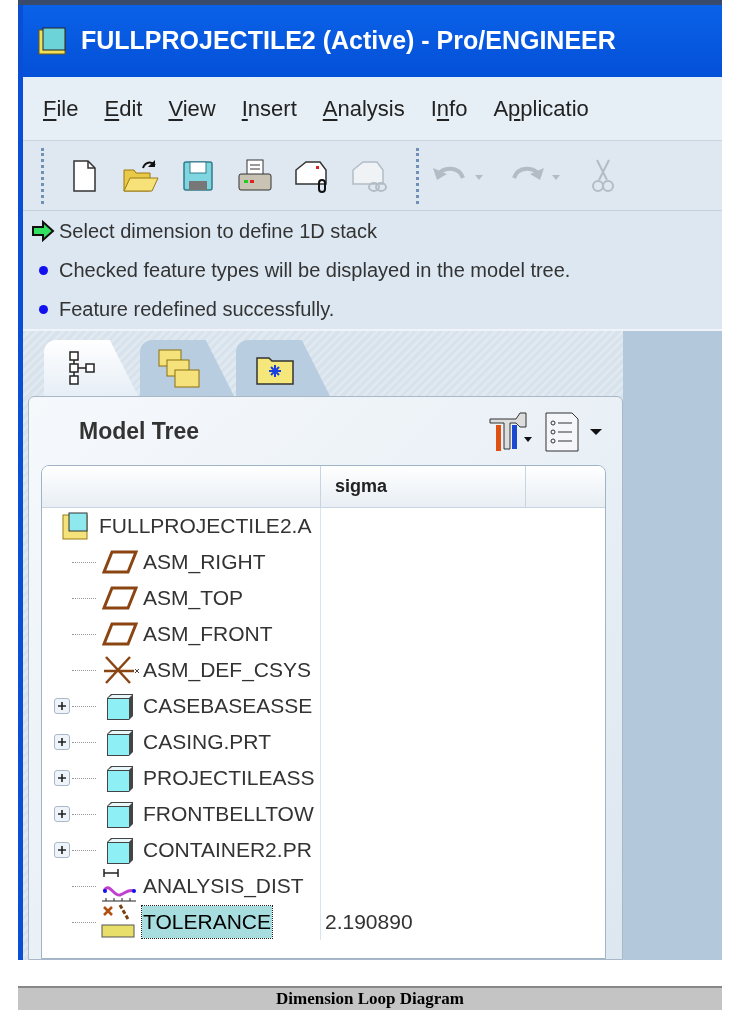 Image resolution: width=731 pixels, height=1013 pixels. Describe the element at coordinates (449, 108) in the screenshot. I see `menu-item: Info` at that location.